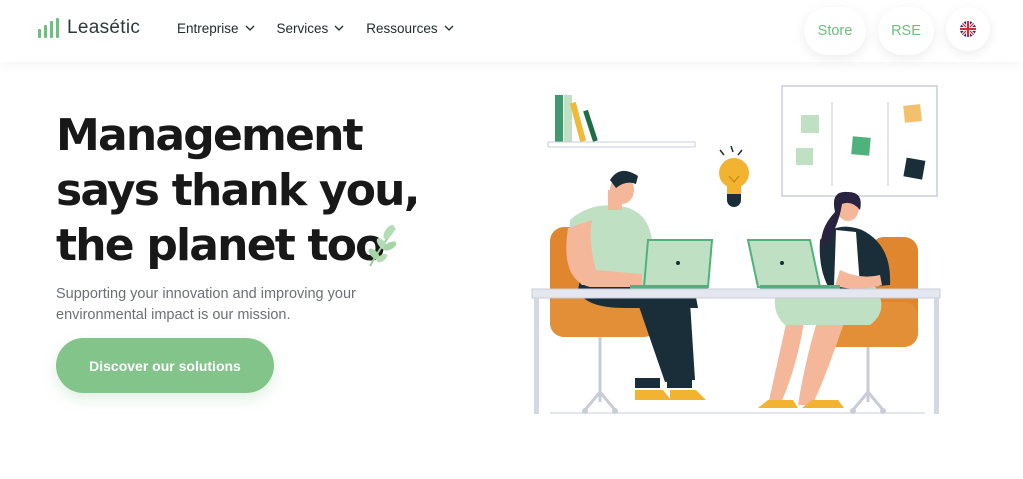  I want to click on lightbulb-icon, so click(734, 176).